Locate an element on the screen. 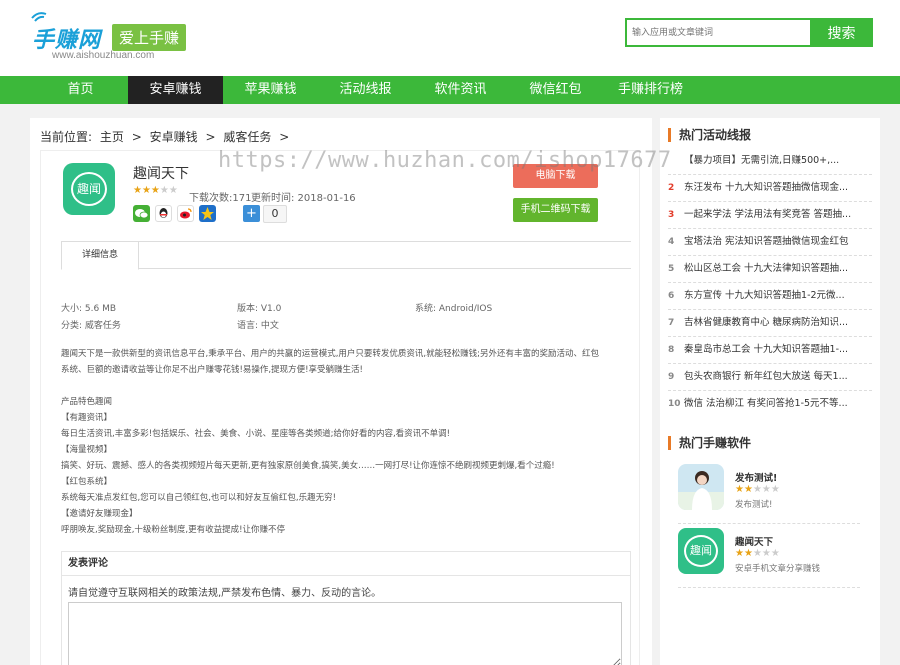 The image size is (900, 665). share-more-icon: + is located at coordinates (251, 213).